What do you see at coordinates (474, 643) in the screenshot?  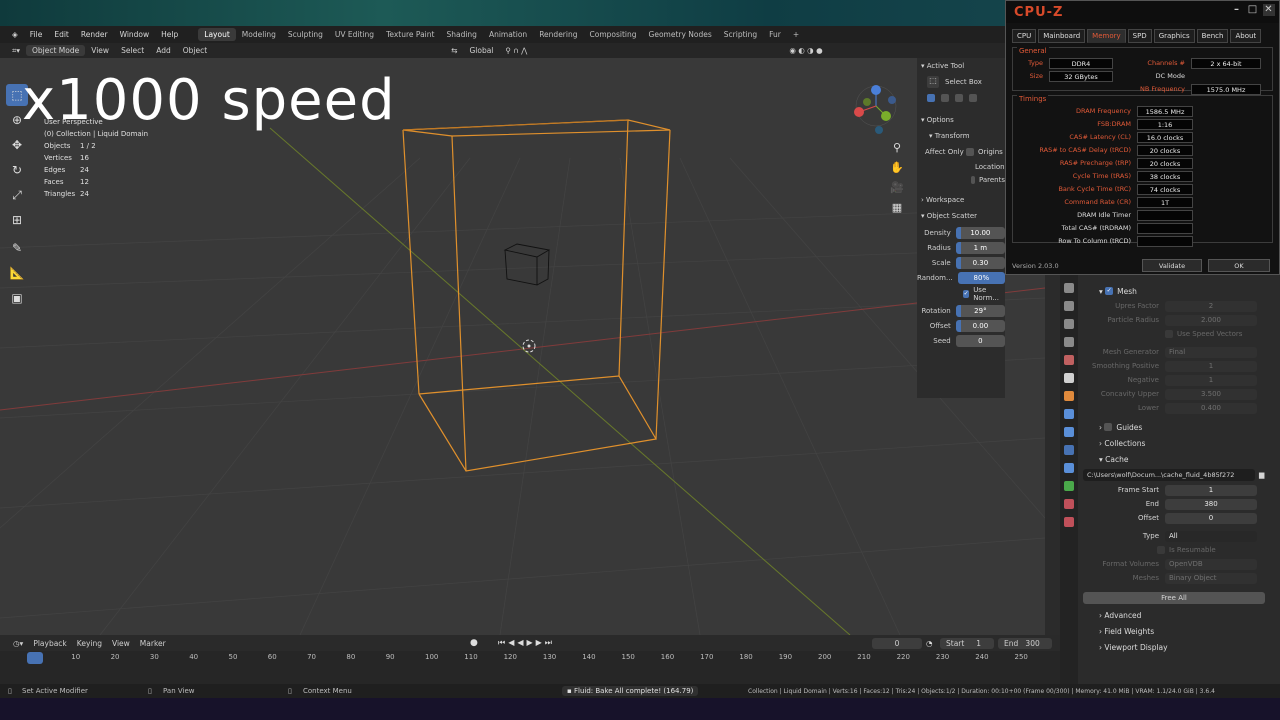 I see `record-icon: ●` at bounding box center [474, 643].